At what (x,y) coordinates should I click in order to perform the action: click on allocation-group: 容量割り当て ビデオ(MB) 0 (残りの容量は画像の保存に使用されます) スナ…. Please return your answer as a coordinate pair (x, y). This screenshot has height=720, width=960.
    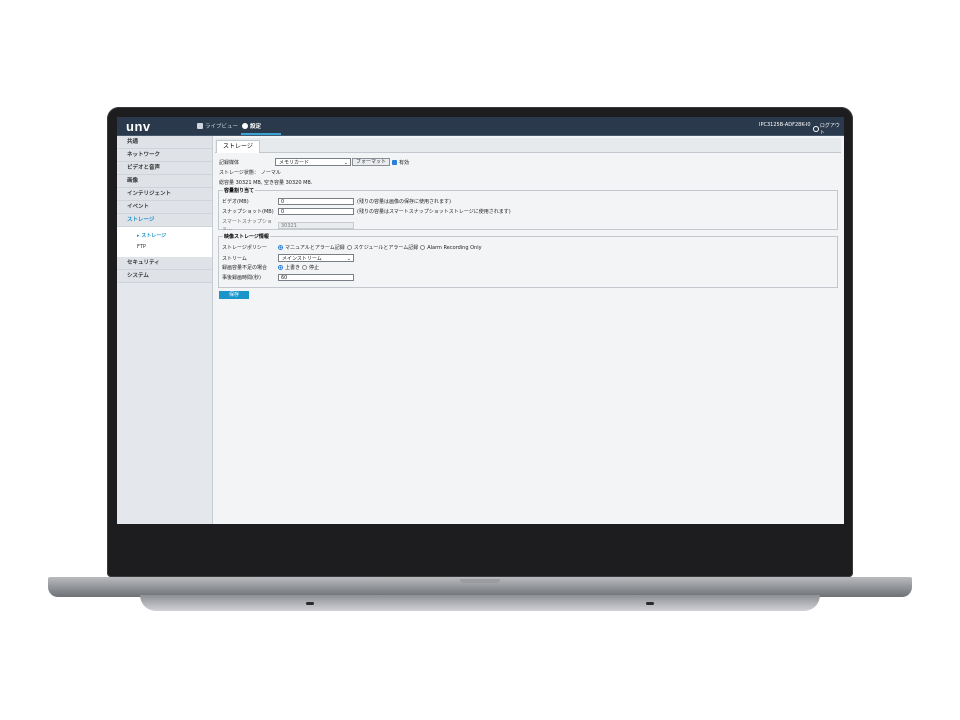
    Looking at the image, I should click on (528, 209).